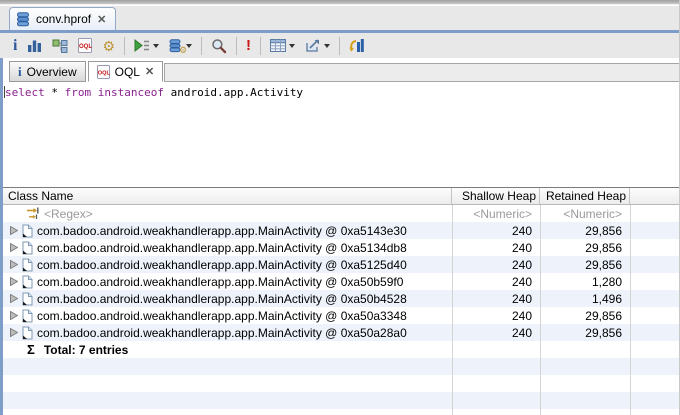 The height and width of the screenshot is (415, 680). I want to click on tab-overview: i Overview, so click(47, 71).